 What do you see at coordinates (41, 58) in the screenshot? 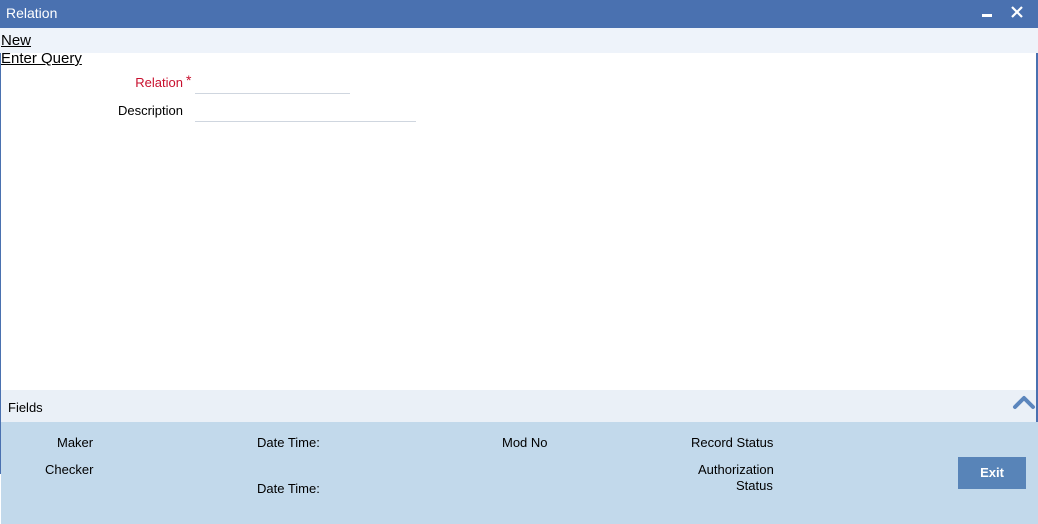
I see `enter-query-link: Enter Query` at bounding box center [41, 58].